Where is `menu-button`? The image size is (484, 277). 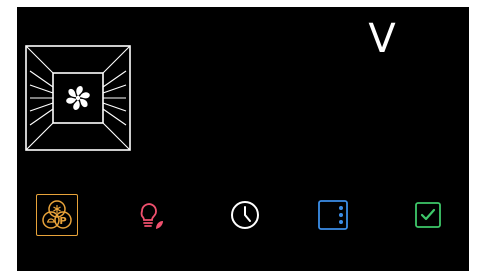
menu-button is located at coordinates (333, 215).